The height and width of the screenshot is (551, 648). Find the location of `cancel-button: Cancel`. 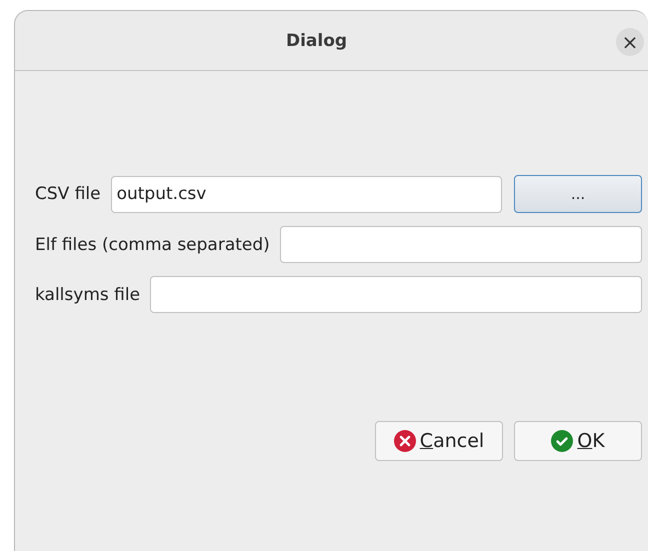

cancel-button: Cancel is located at coordinates (439, 441).